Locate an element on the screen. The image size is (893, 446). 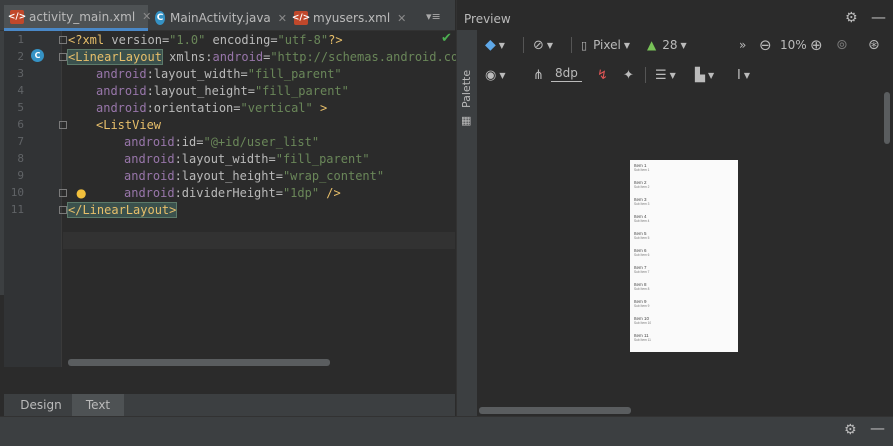
align-dropdown: ▙ ▼ is located at coordinates (704, 75).